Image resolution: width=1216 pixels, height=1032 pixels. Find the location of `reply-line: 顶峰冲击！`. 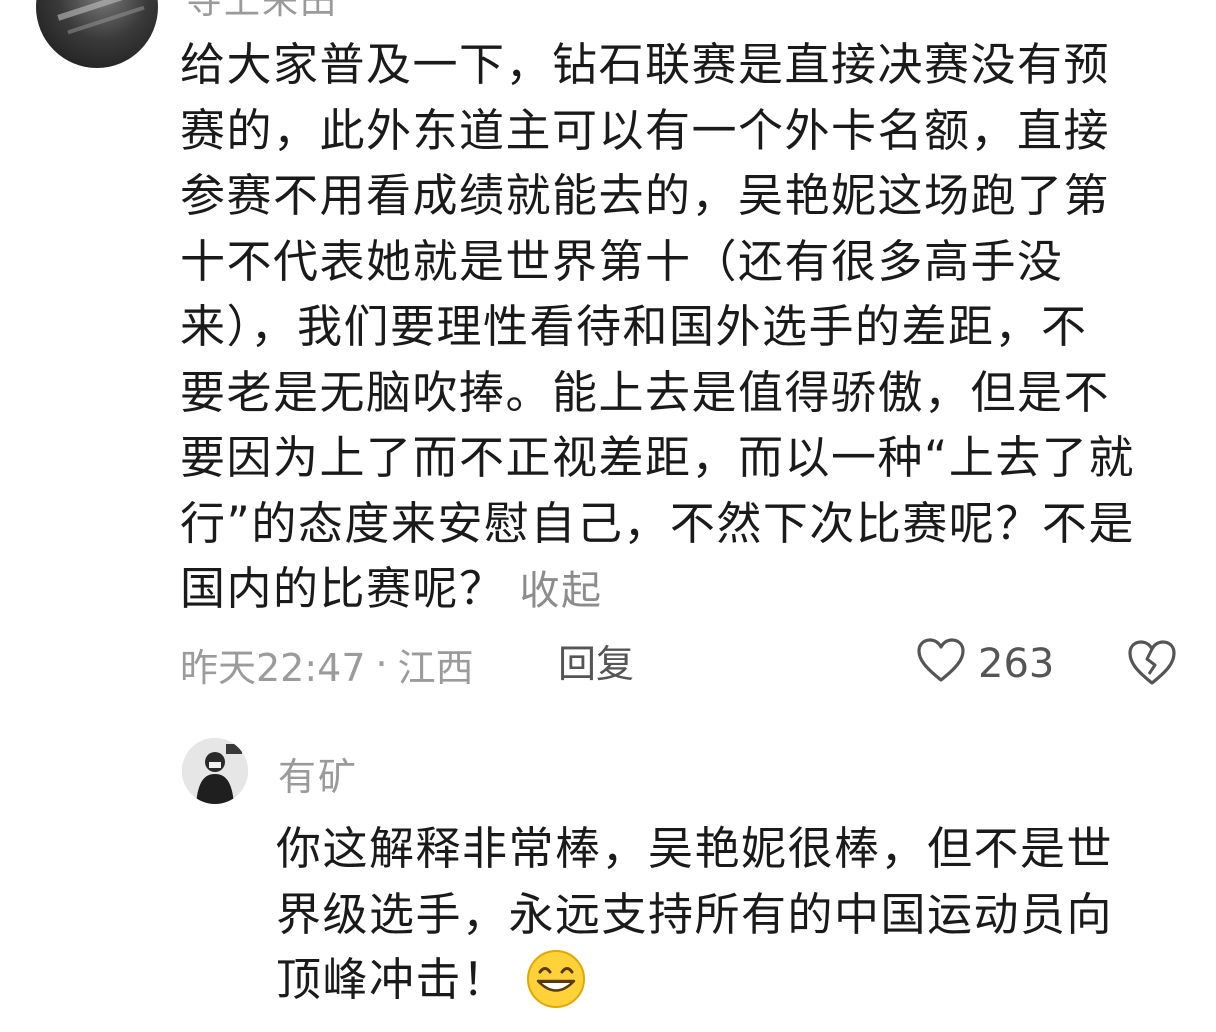

reply-line: 顶峰冲击！ is located at coordinates (392, 979).